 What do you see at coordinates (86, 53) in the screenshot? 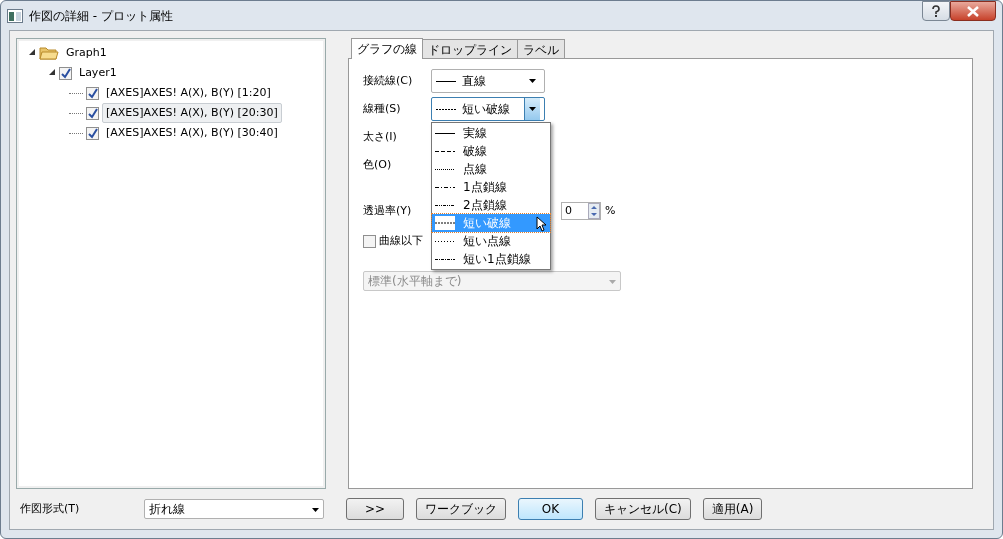
I see `tree-item: Graph1` at bounding box center [86, 53].